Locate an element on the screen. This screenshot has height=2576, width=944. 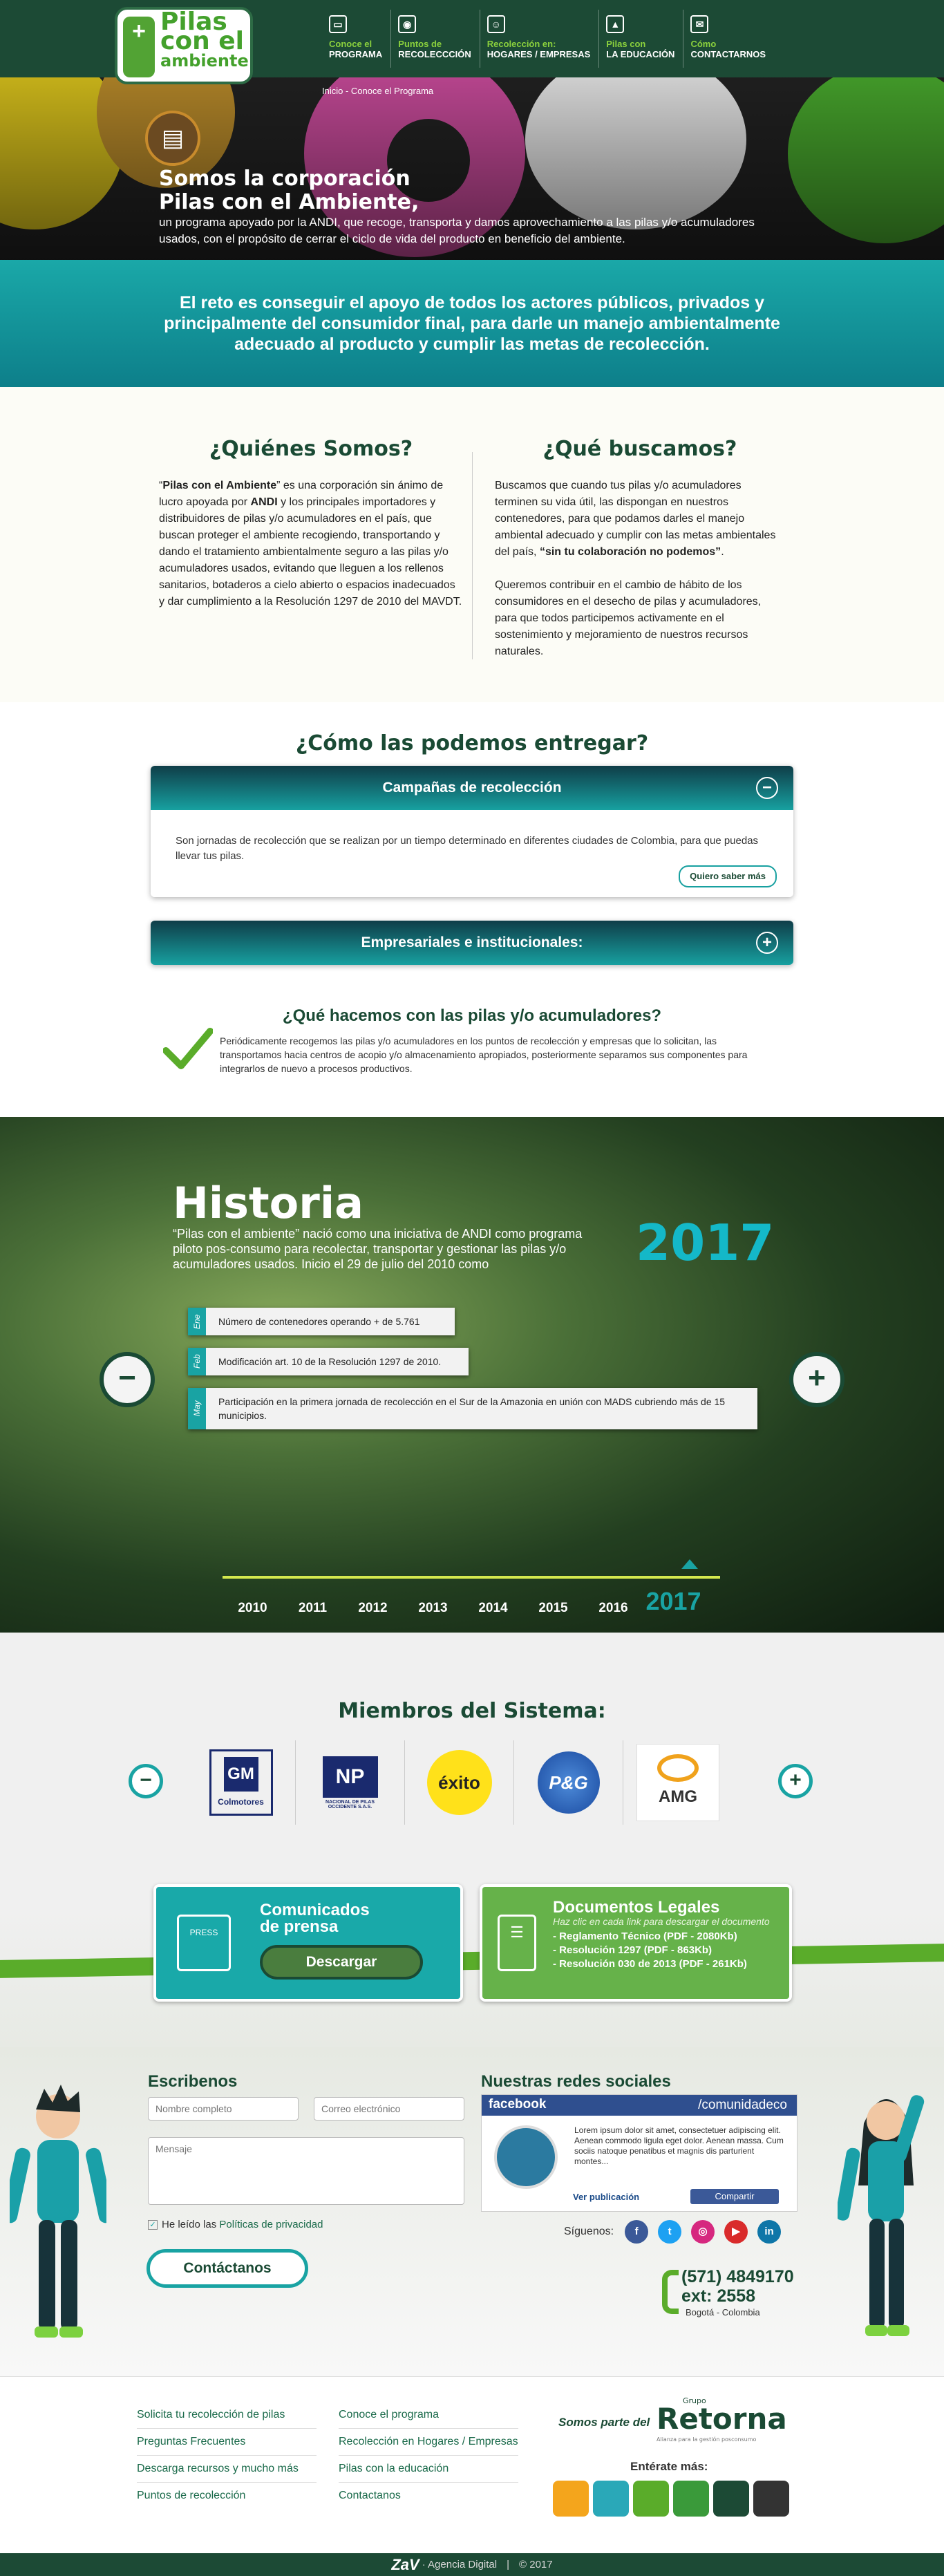
accordion-header-empresariales: Empresariales e institucionales: + is located at coordinates (472, 943).